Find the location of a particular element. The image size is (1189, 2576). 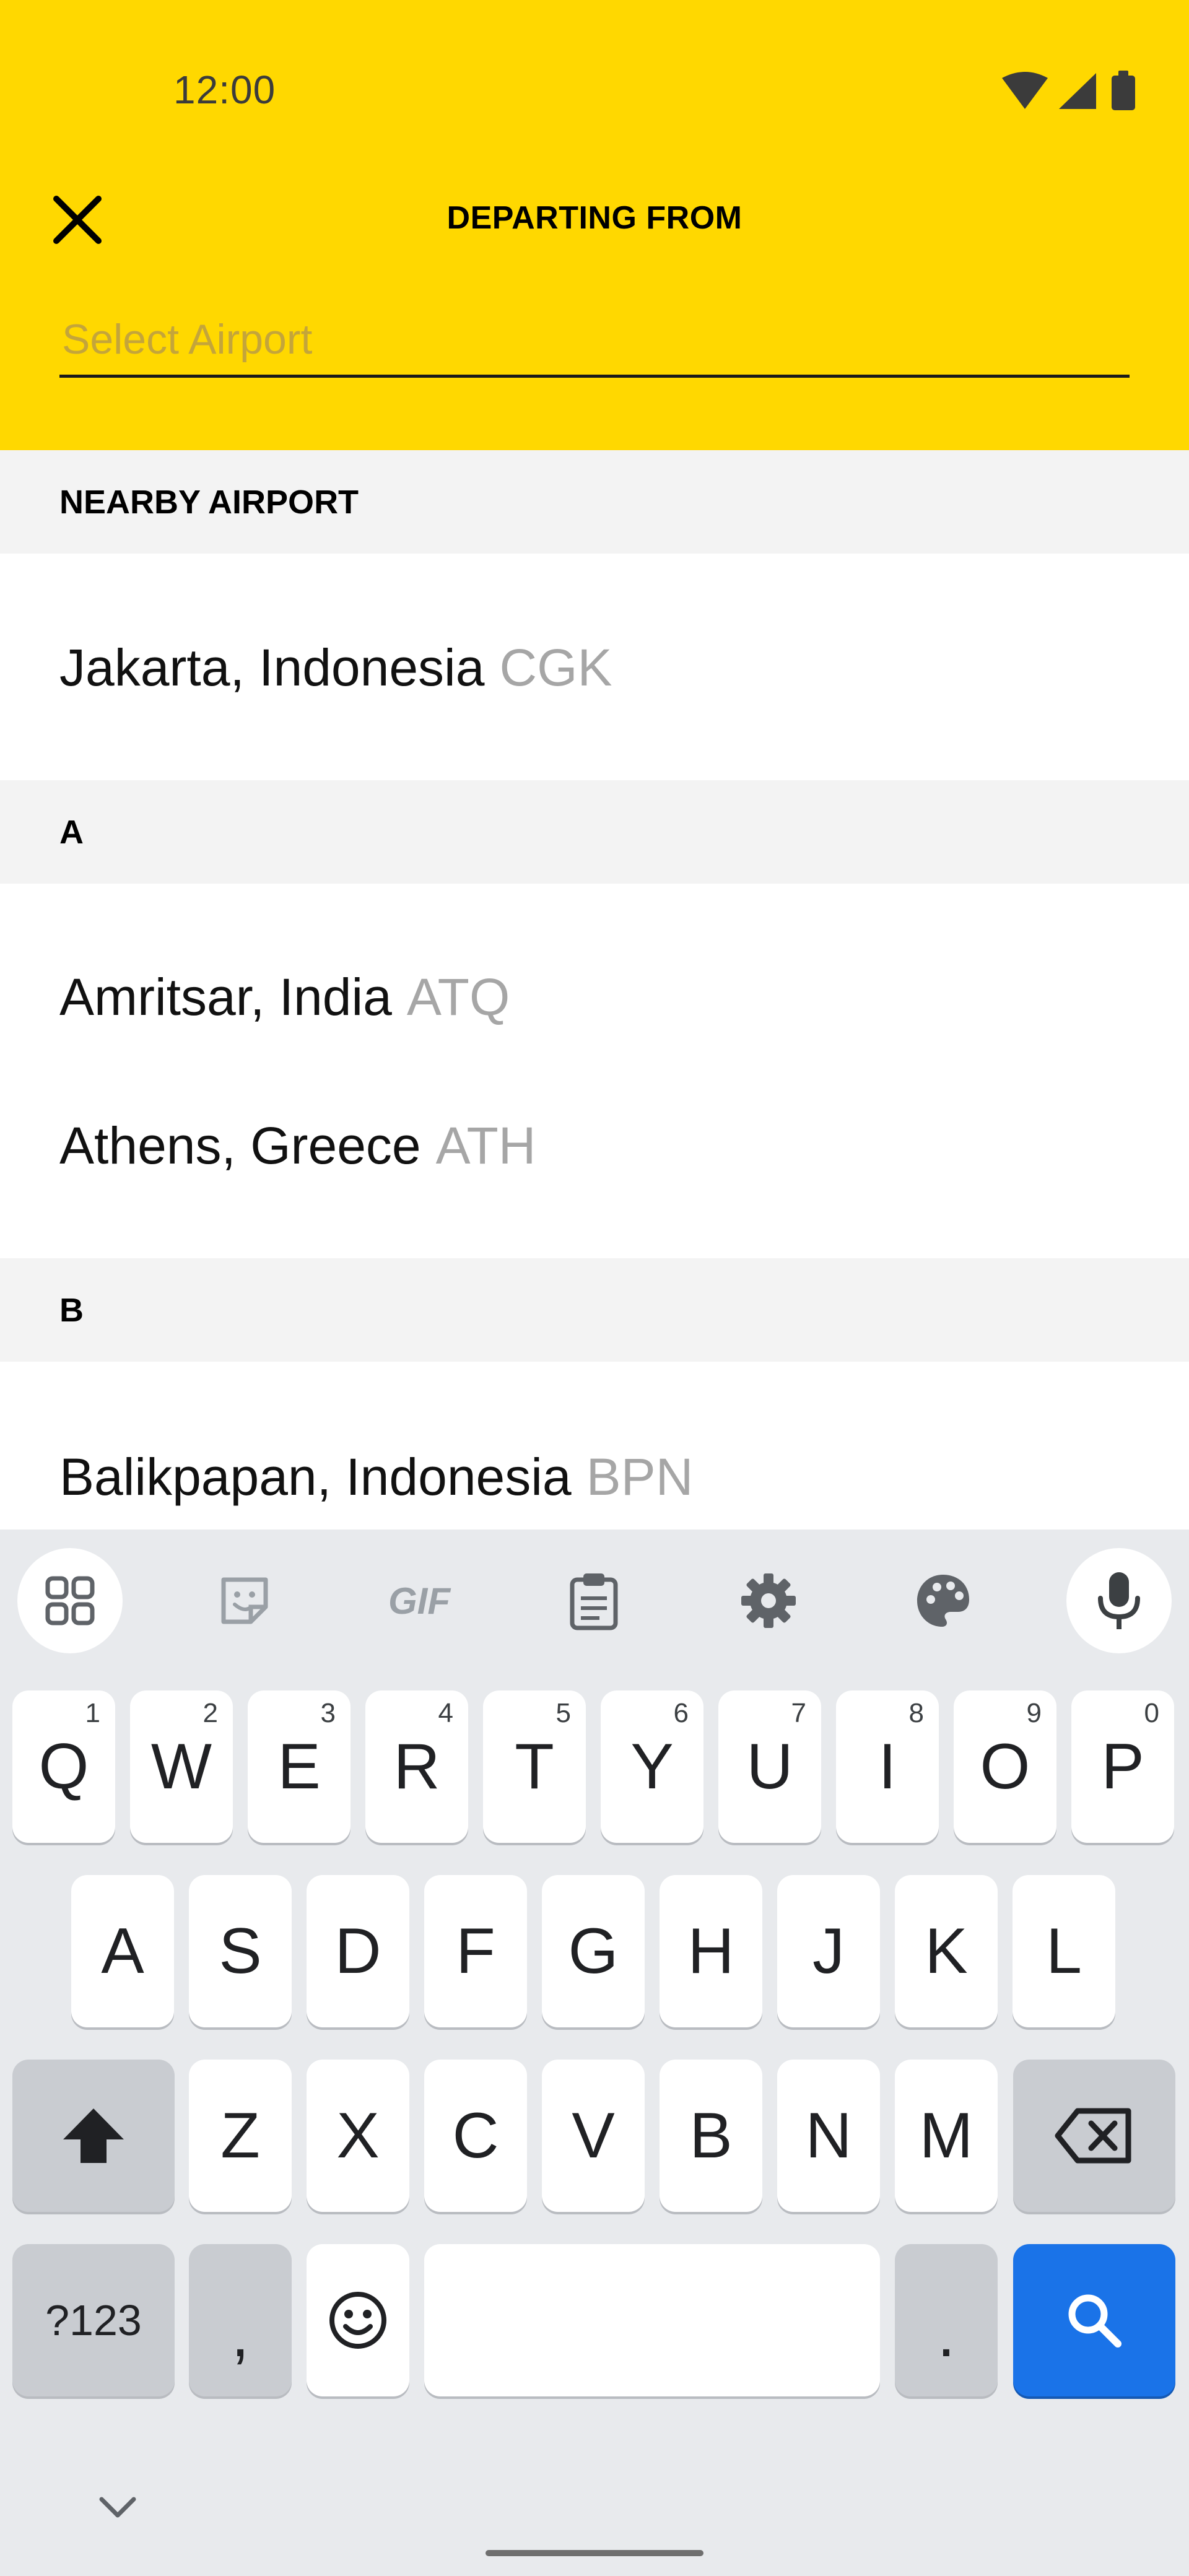

key-y: Y6 is located at coordinates (652, 1766).